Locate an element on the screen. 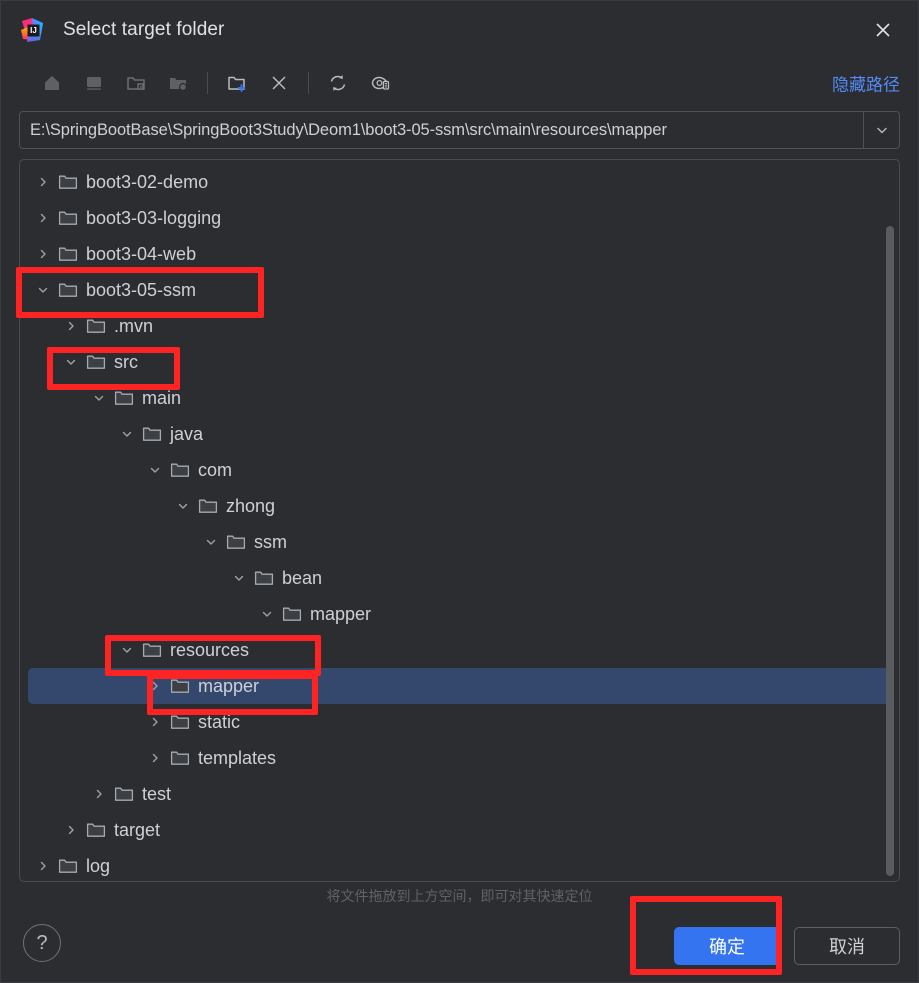 The width and height of the screenshot is (919, 983). tree-row-label: com is located at coordinates (215, 469).